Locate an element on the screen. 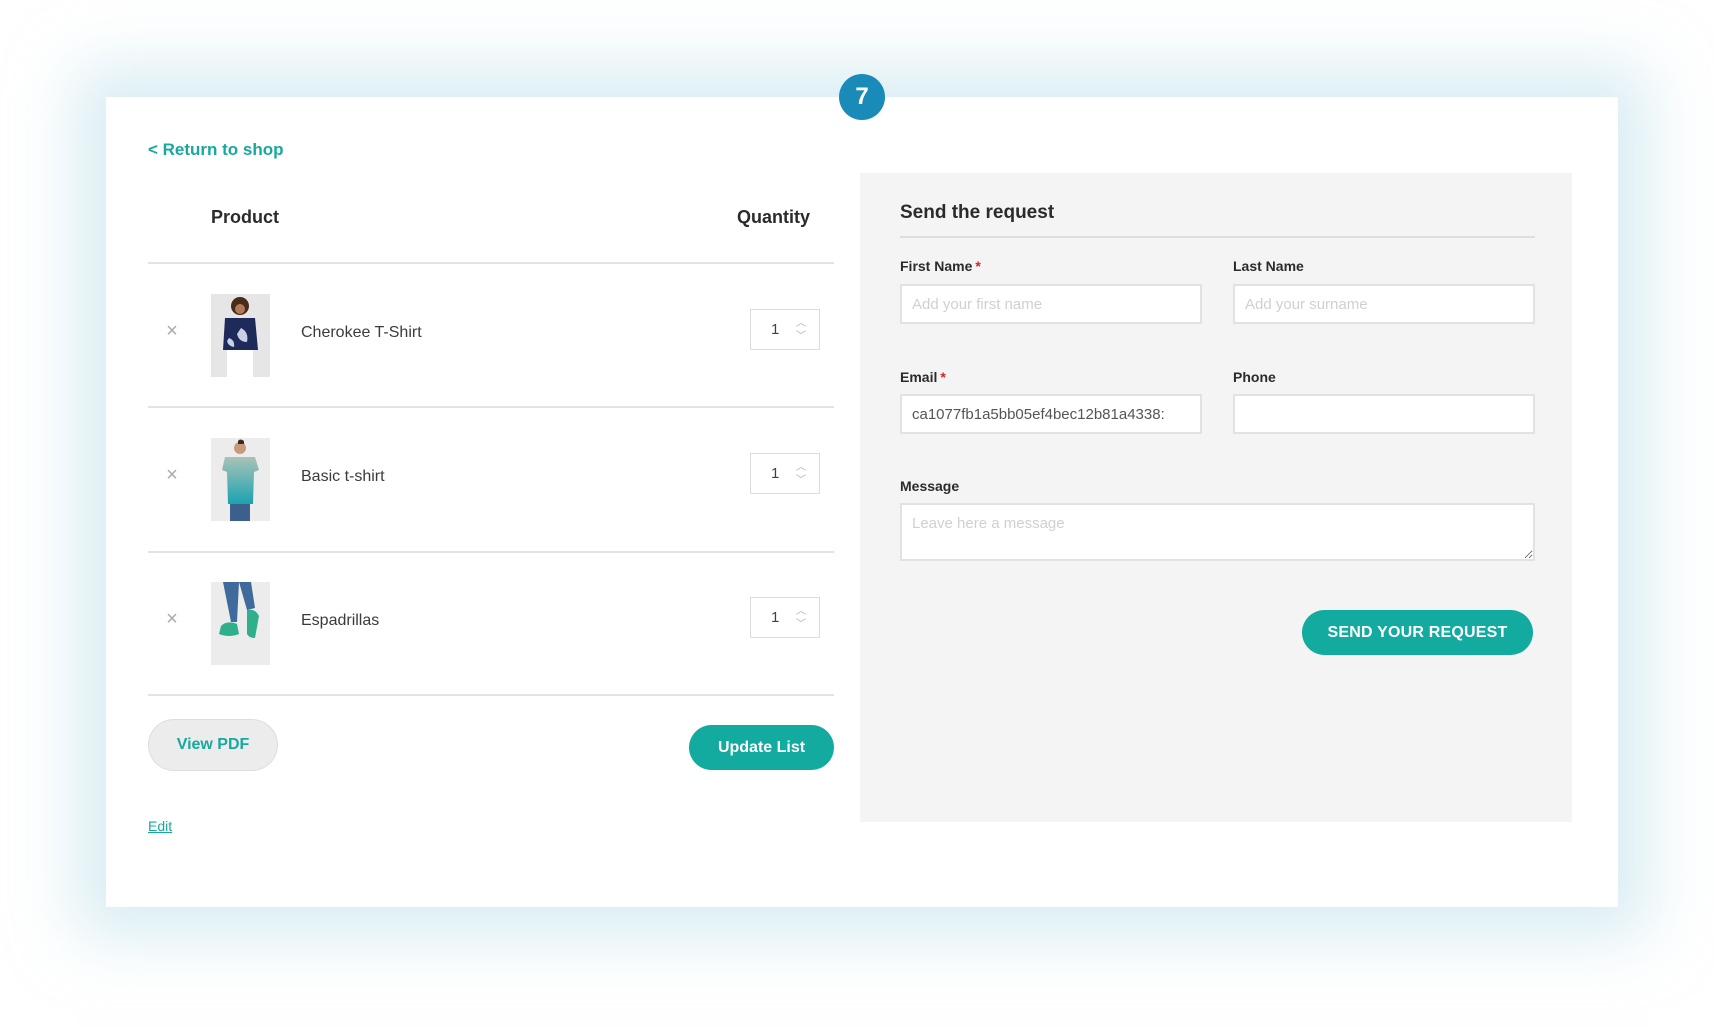 The width and height of the screenshot is (1714, 1028). product-column-header: Product is located at coordinates (245, 217).